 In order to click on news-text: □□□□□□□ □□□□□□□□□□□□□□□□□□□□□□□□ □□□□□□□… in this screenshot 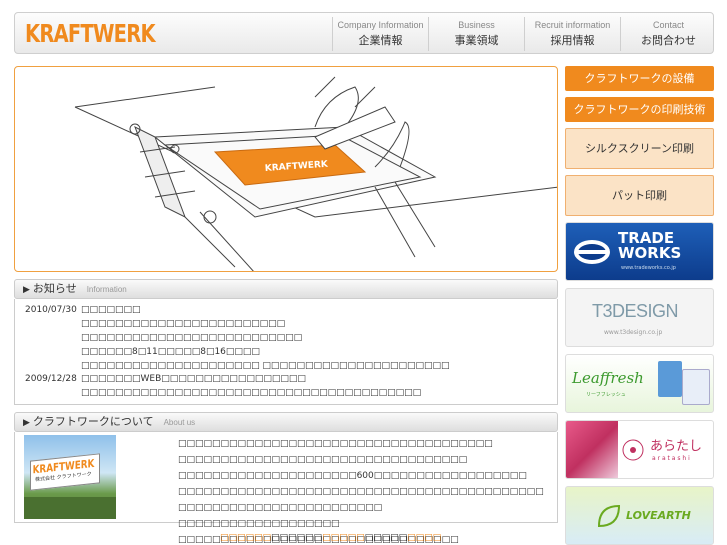, I will do `click(291, 338)`.